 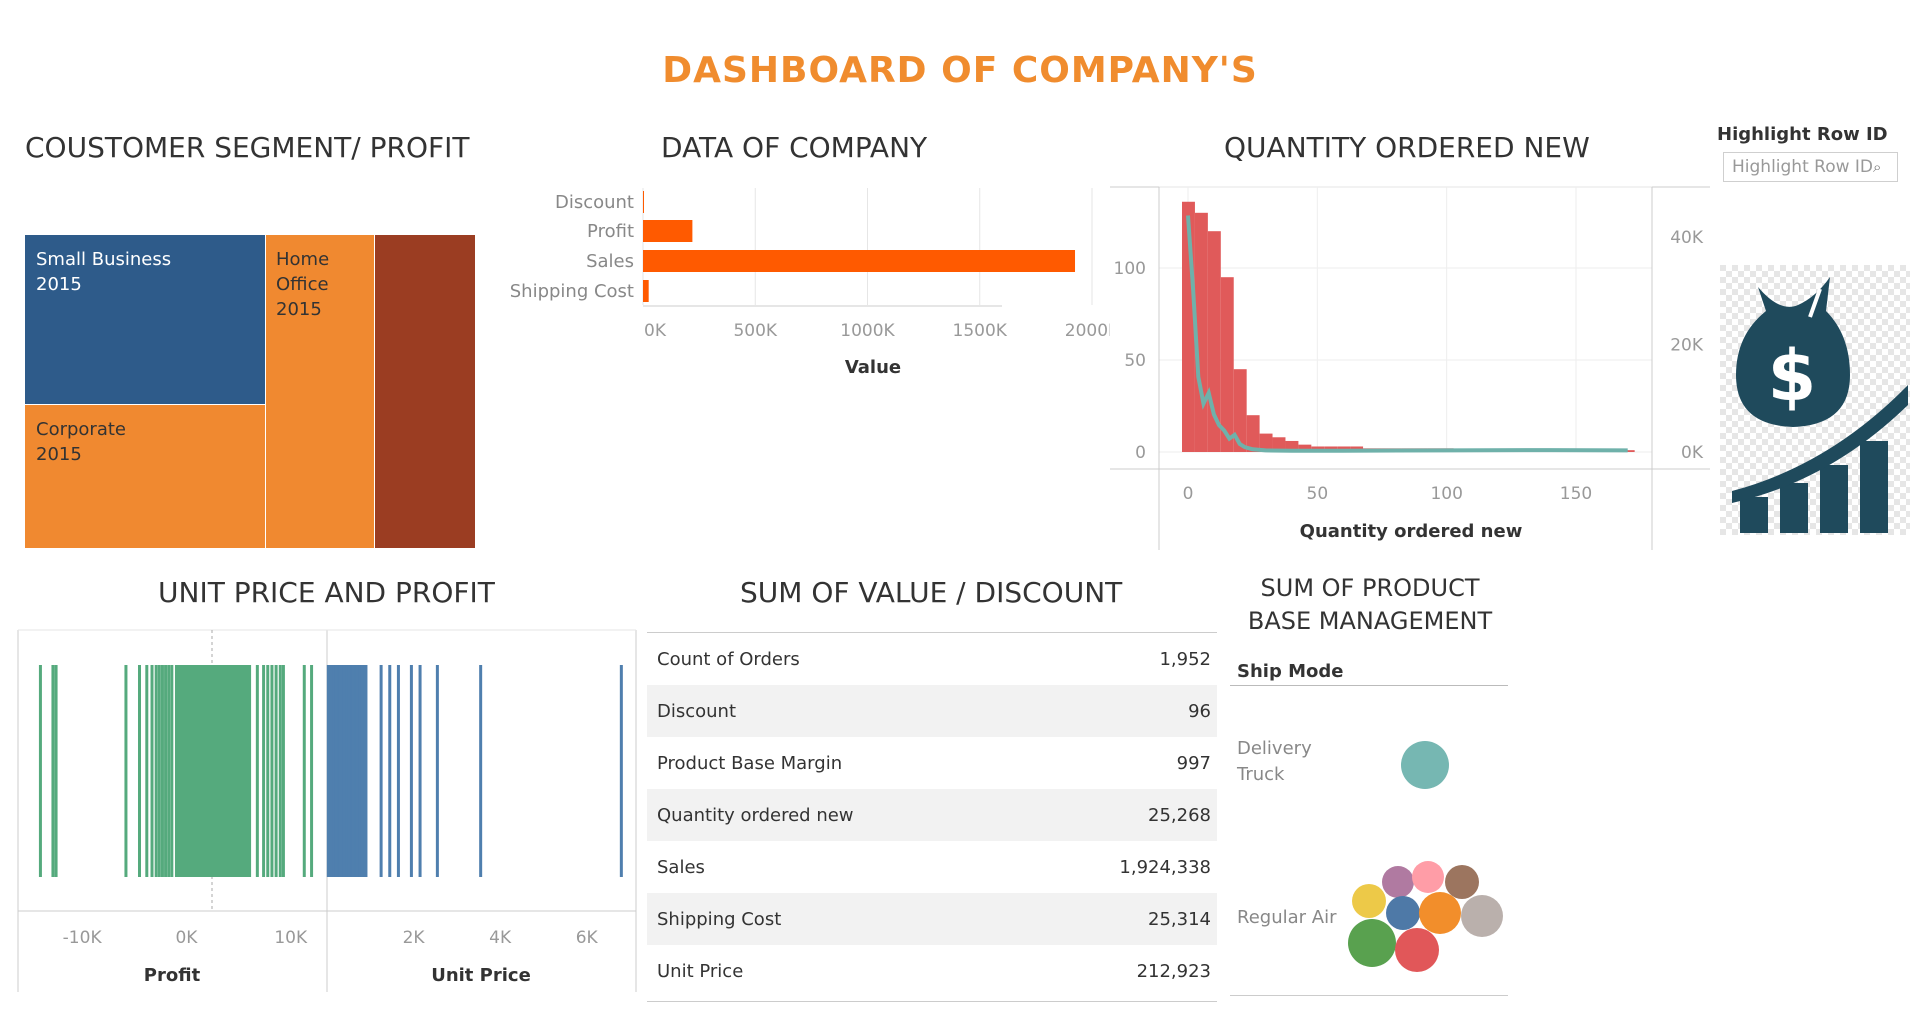 I want to click on row-value: 212,923, so click(x=1173, y=971).